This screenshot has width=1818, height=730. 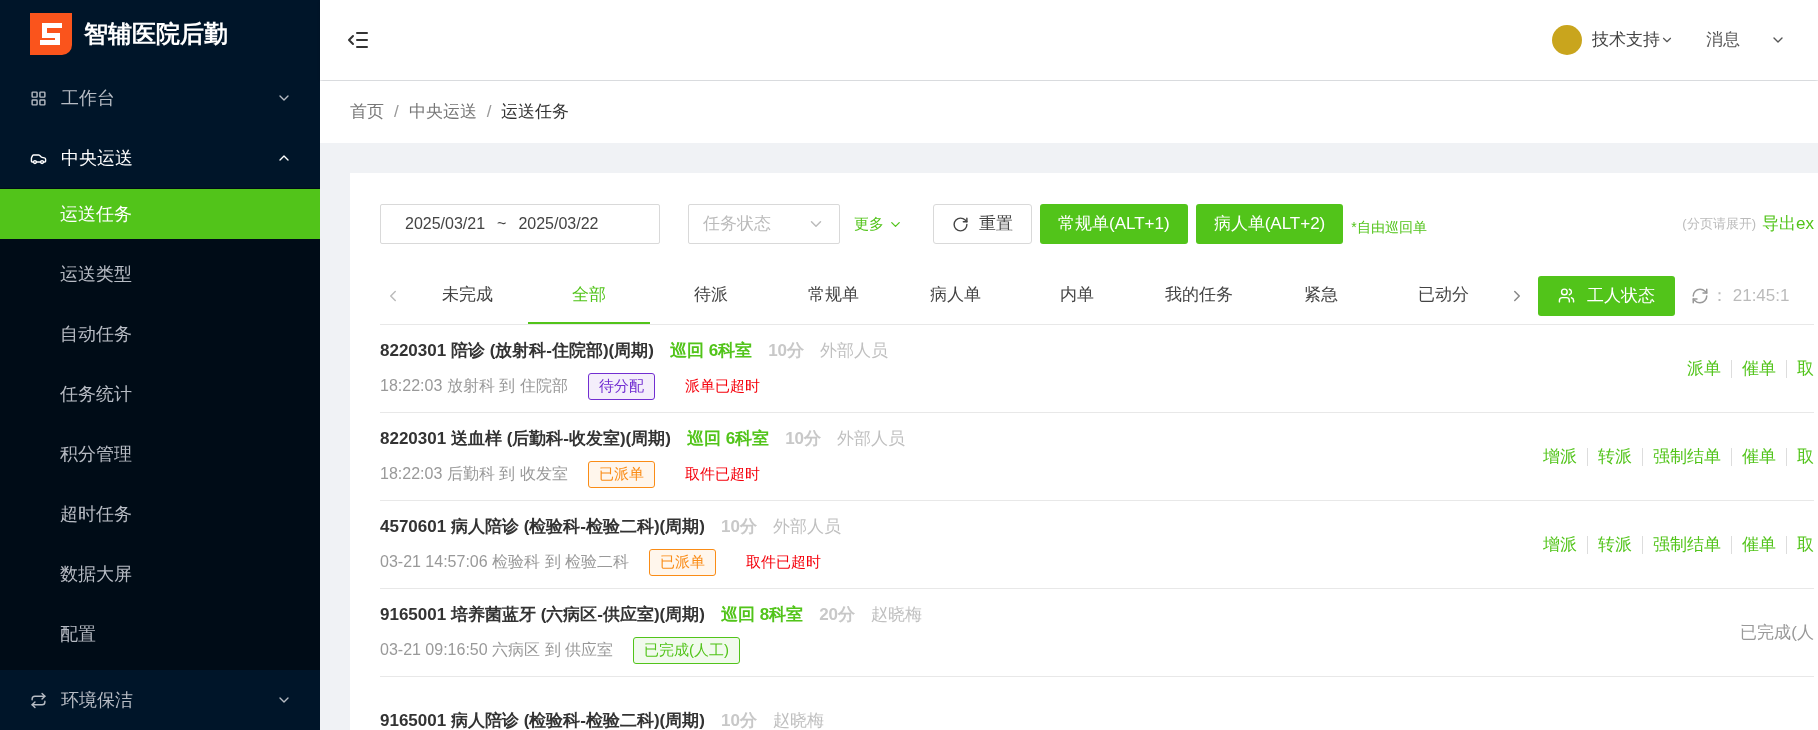 What do you see at coordinates (525, 438) in the screenshot?
I see `task-title: 8220301 送血样 (后勤科-收发室)(周期)` at bounding box center [525, 438].